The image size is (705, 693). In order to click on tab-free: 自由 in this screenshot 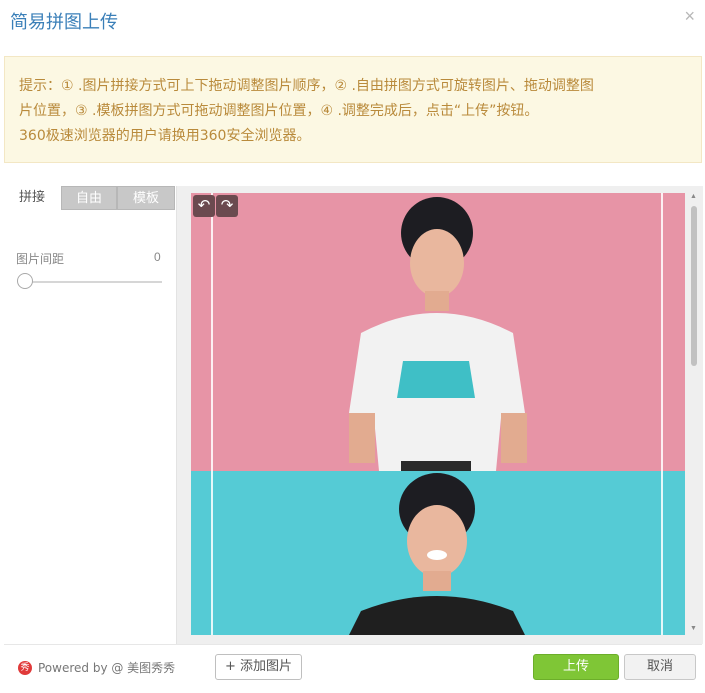, I will do `click(89, 198)`.